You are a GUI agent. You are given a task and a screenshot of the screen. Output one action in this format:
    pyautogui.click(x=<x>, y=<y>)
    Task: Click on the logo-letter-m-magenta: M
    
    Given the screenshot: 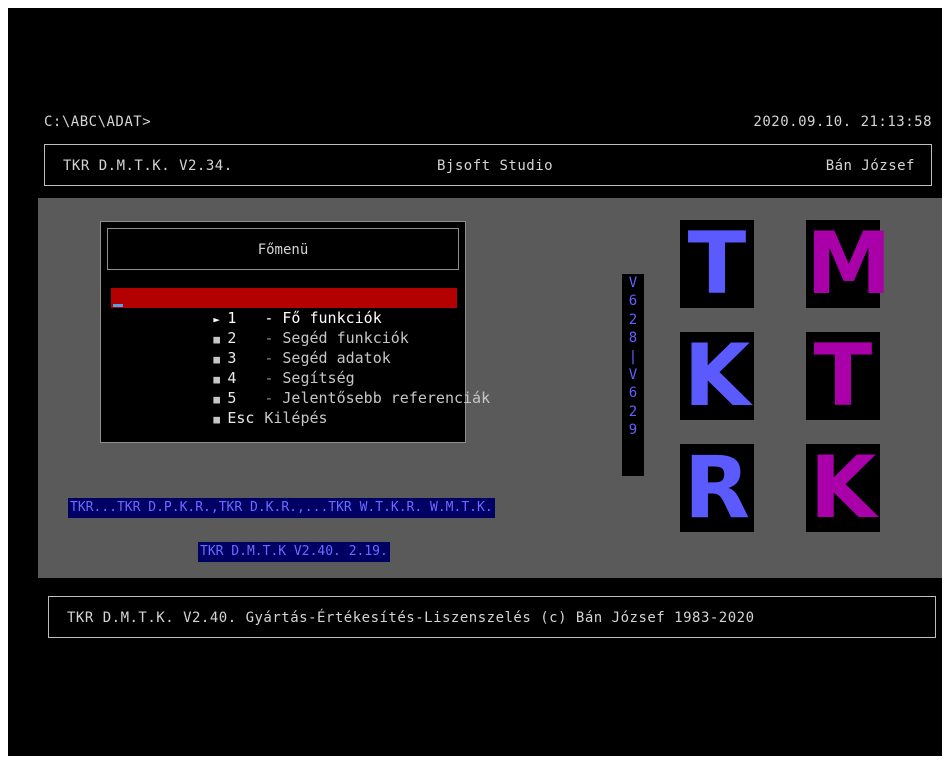 What is the action you would take?
    pyautogui.click(x=849, y=264)
    